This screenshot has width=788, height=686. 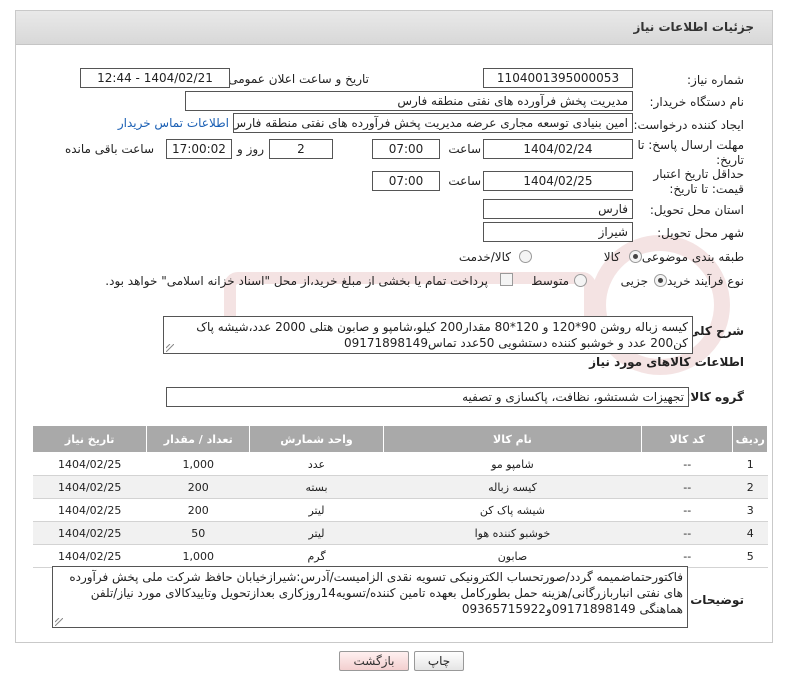 What do you see at coordinates (750, 533) in the screenshot?
I see `row-number: 4` at bounding box center [750, 533].